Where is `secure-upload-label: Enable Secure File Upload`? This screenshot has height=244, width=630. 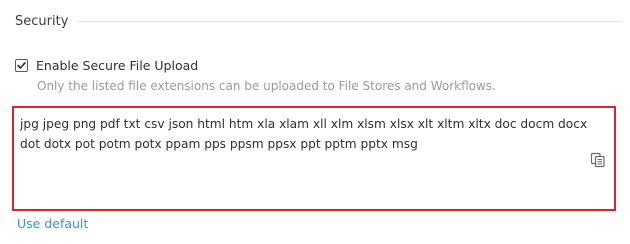 secure-upload-label: Enable Secure File Upload is located at coordinates (117, 65).